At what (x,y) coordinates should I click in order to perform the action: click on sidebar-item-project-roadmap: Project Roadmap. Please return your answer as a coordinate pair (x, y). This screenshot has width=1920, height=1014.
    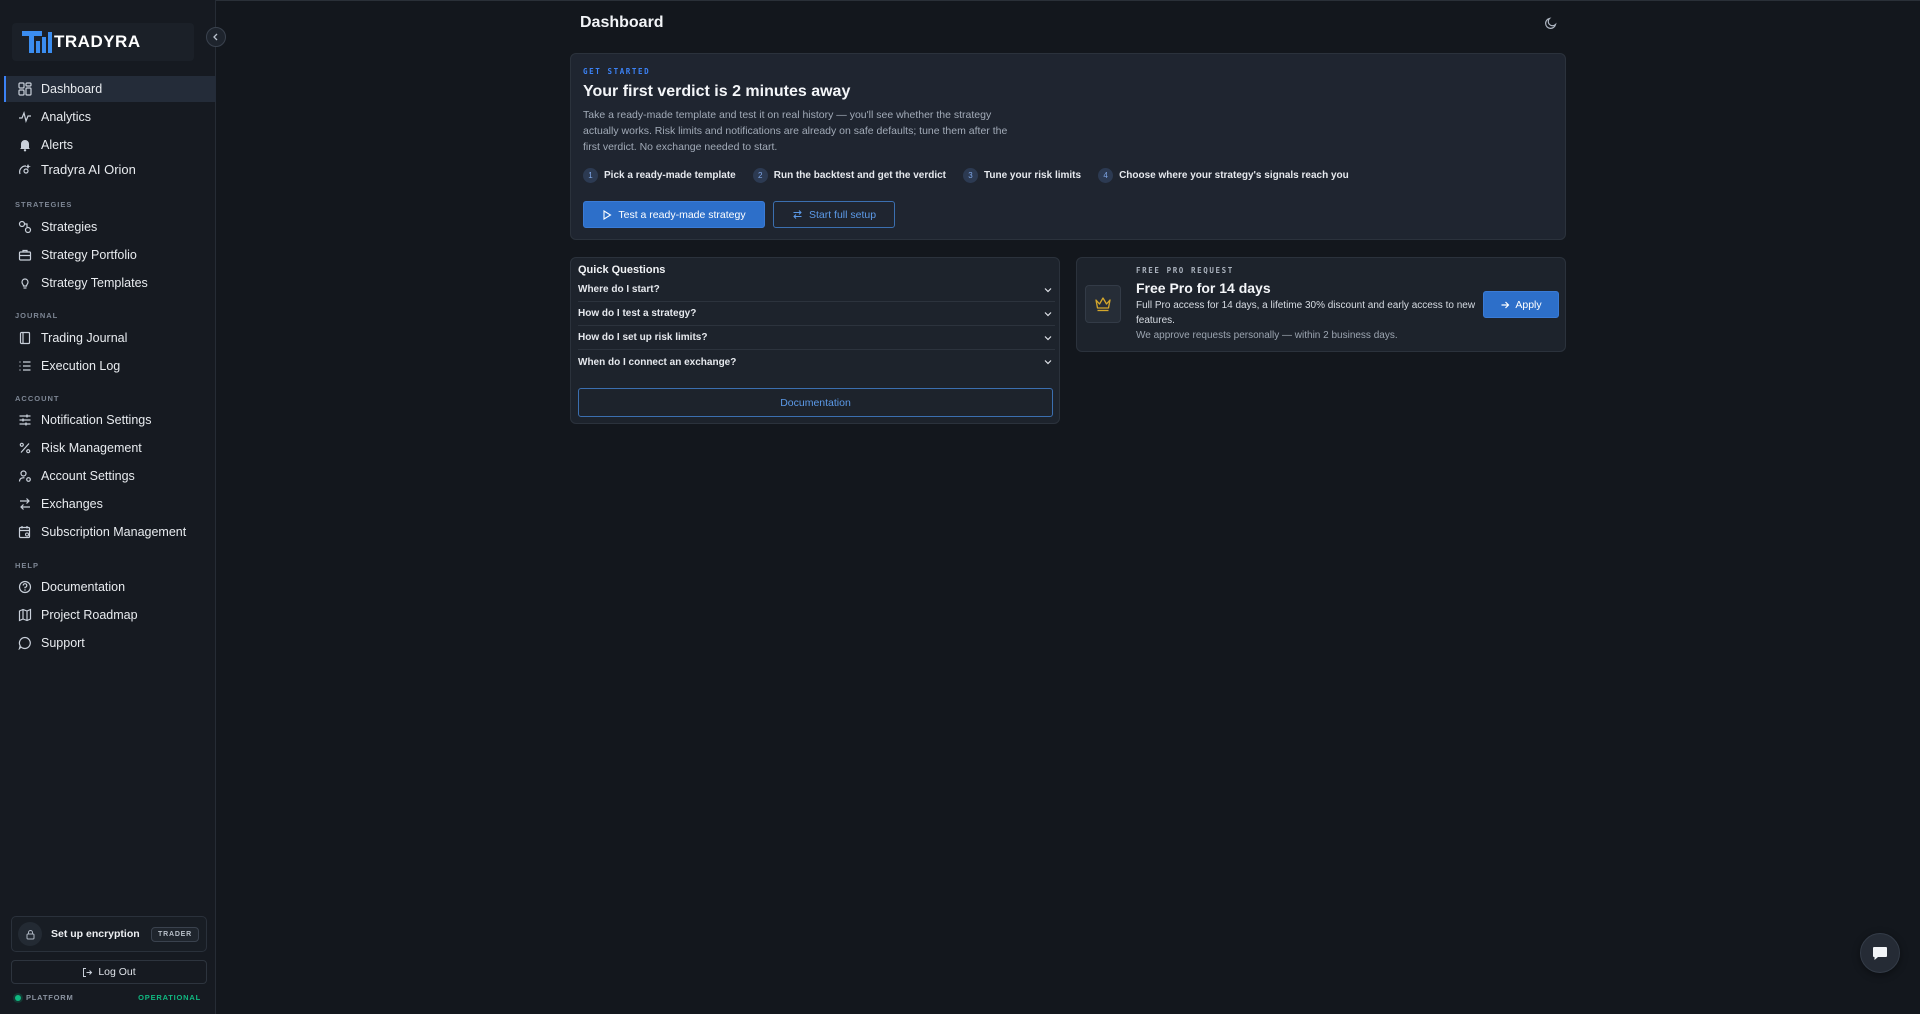
    Looking at the image, I should click on (110, 615).